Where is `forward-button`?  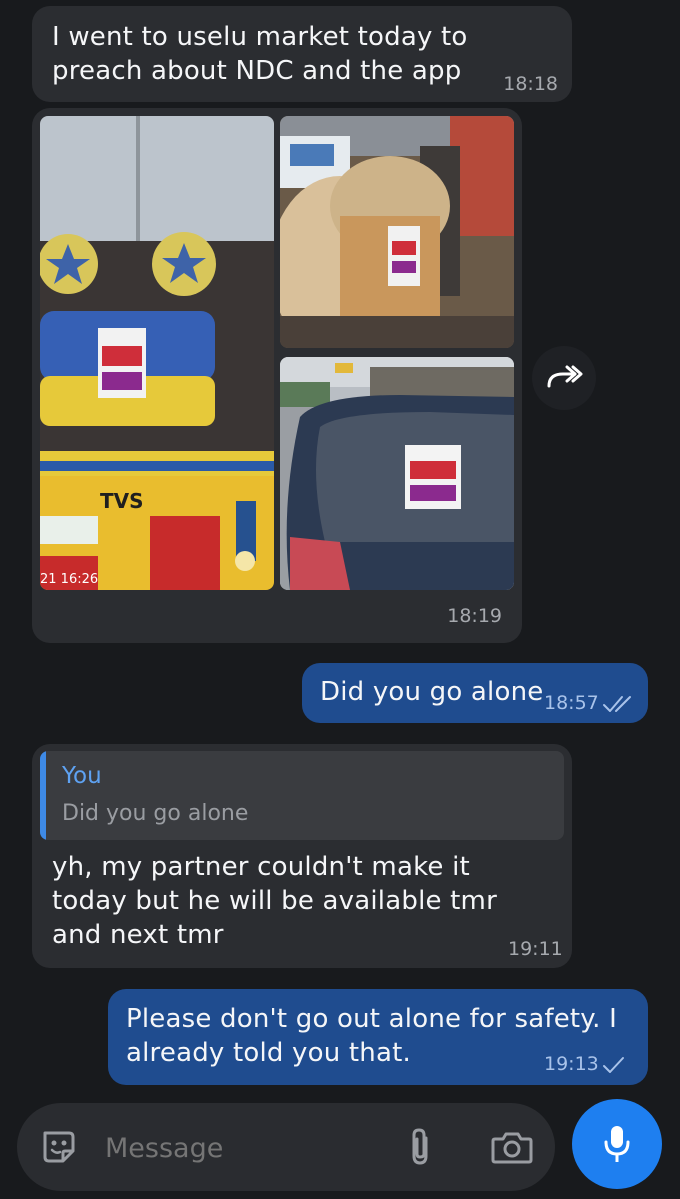 forward-button is located at coordinates (564, 378).